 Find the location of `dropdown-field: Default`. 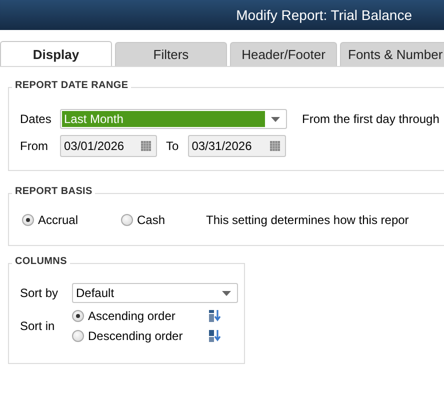

dropdown-field: Default is located at coordinates (155, 293).